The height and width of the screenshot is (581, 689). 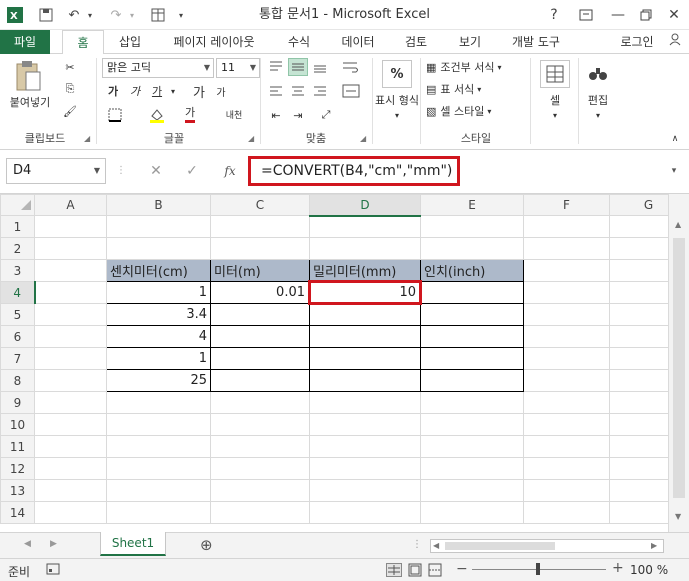 What do you see at coordinates (654, 545) in the screenshot?
I see `scroll-right-icon: ▶` at bounding box center [654, 545].